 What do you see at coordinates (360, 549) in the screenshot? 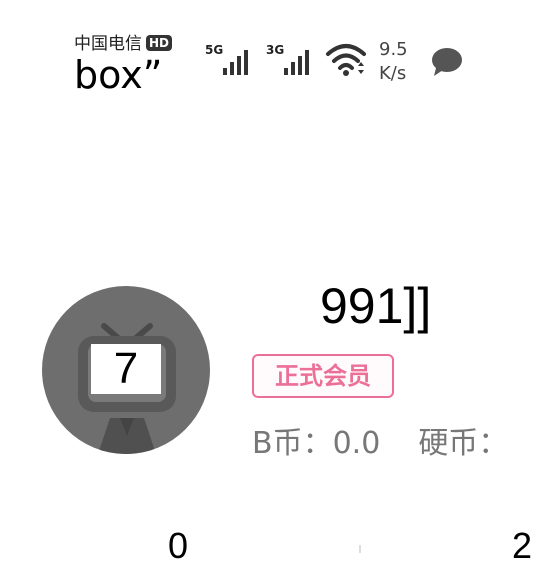
I see `stat-divider` at bounding box center [360, 549].